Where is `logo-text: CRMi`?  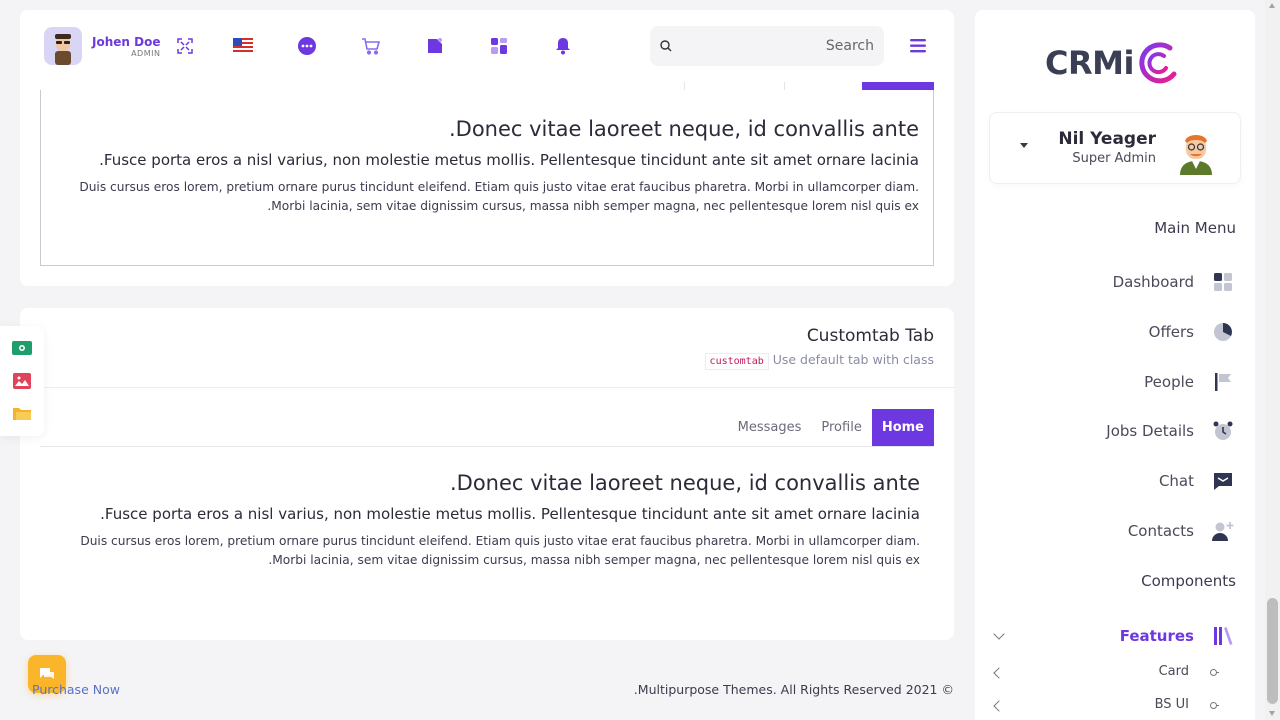 logo-text: CRMi is located at coordinates (1089, 63).